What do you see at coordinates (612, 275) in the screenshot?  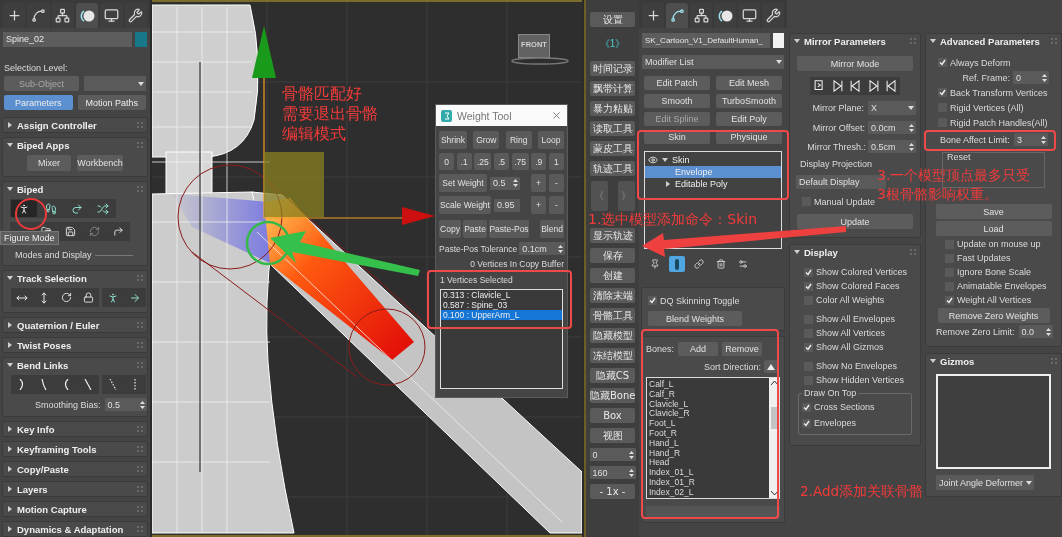 I see `tool-button: 创建` at bounding box center [612, 275].